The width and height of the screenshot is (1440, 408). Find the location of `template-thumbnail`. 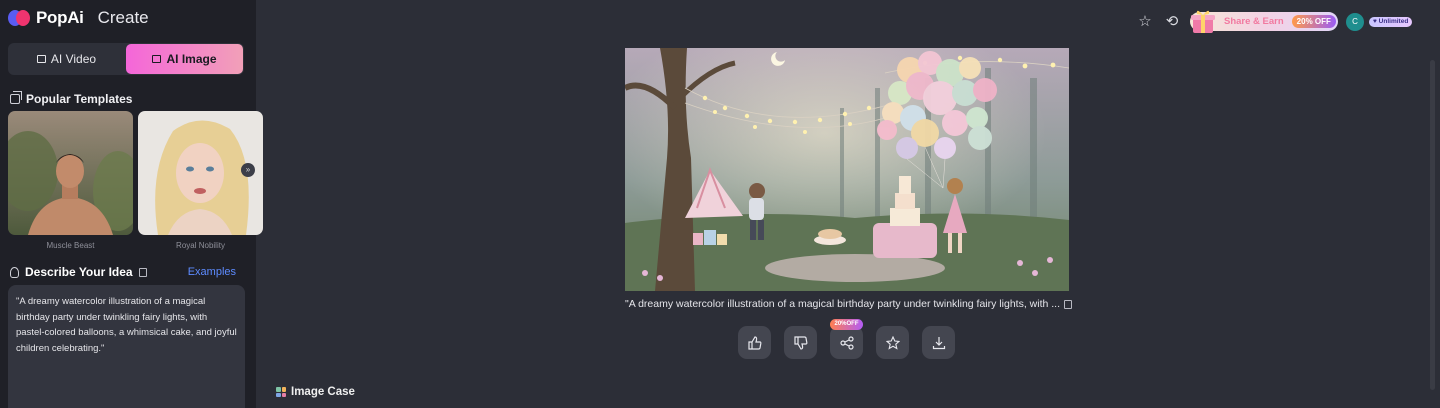

template-thumbnail is located at coordinates (70, 173).